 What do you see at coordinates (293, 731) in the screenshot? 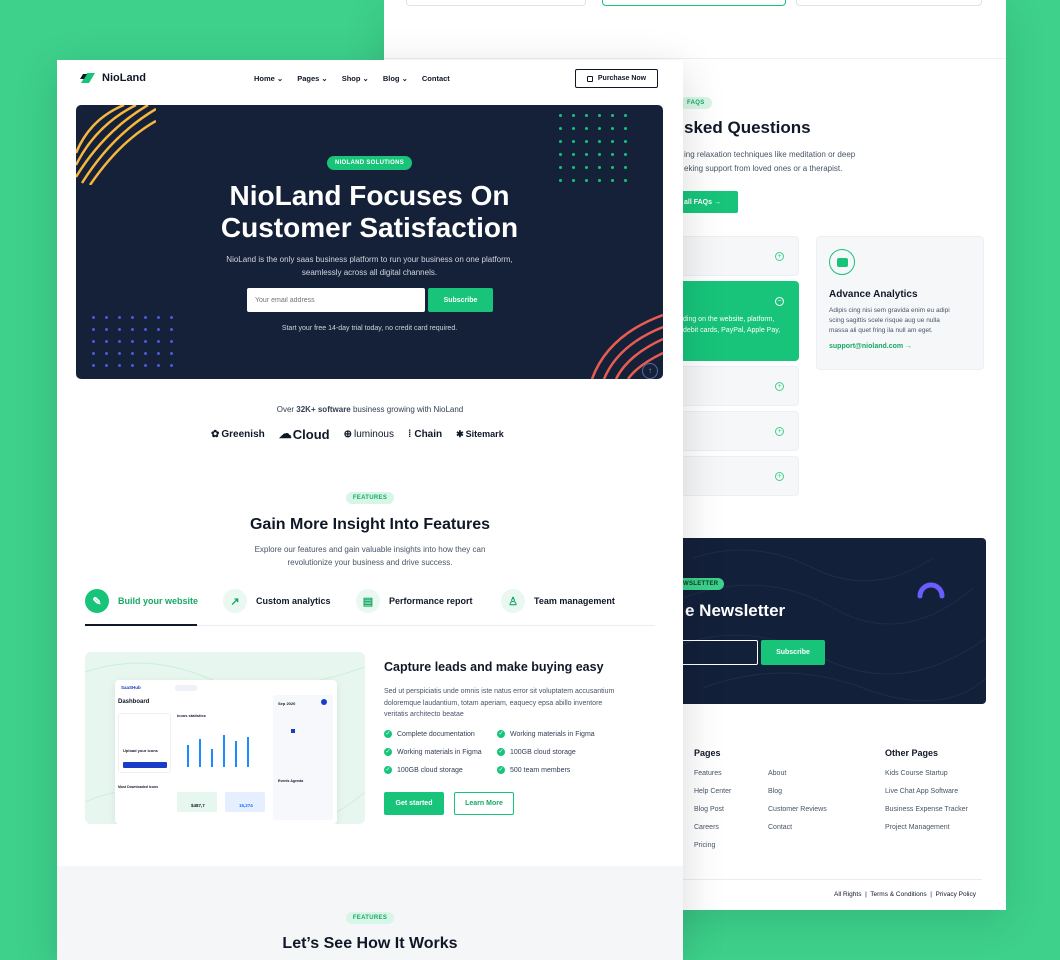
I see `mock-cal-today` at bounding box center [293, 731].